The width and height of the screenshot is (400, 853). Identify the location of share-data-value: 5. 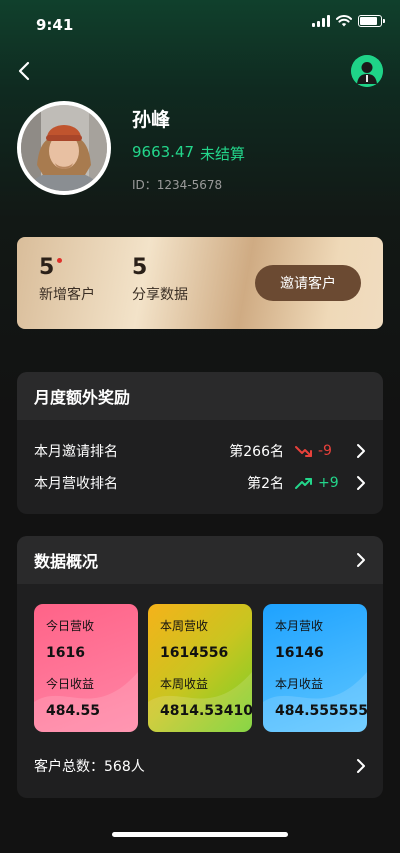
(140, 267).